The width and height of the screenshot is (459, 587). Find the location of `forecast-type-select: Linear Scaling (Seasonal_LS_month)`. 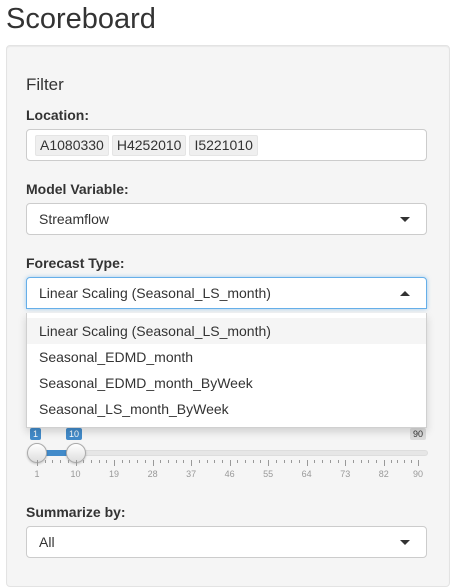

forecast-type-select: Linear Scaling (Seasonal_LS_month) is located at coordinates (226, 293).